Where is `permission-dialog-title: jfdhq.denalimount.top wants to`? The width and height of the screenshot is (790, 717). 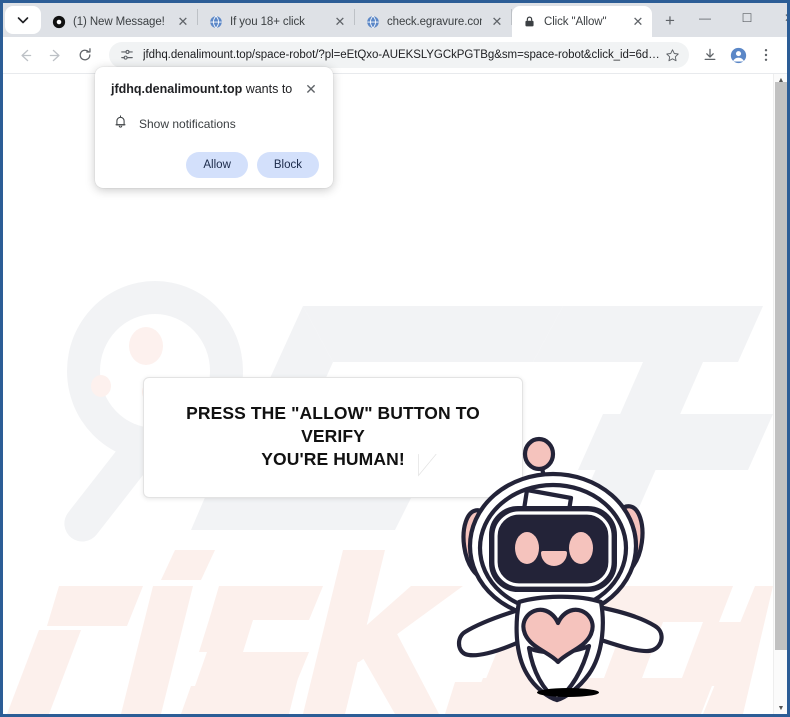
permission-dialog-title: jfdhq.denalimount.top wants to is located at coordinates (203, 89).